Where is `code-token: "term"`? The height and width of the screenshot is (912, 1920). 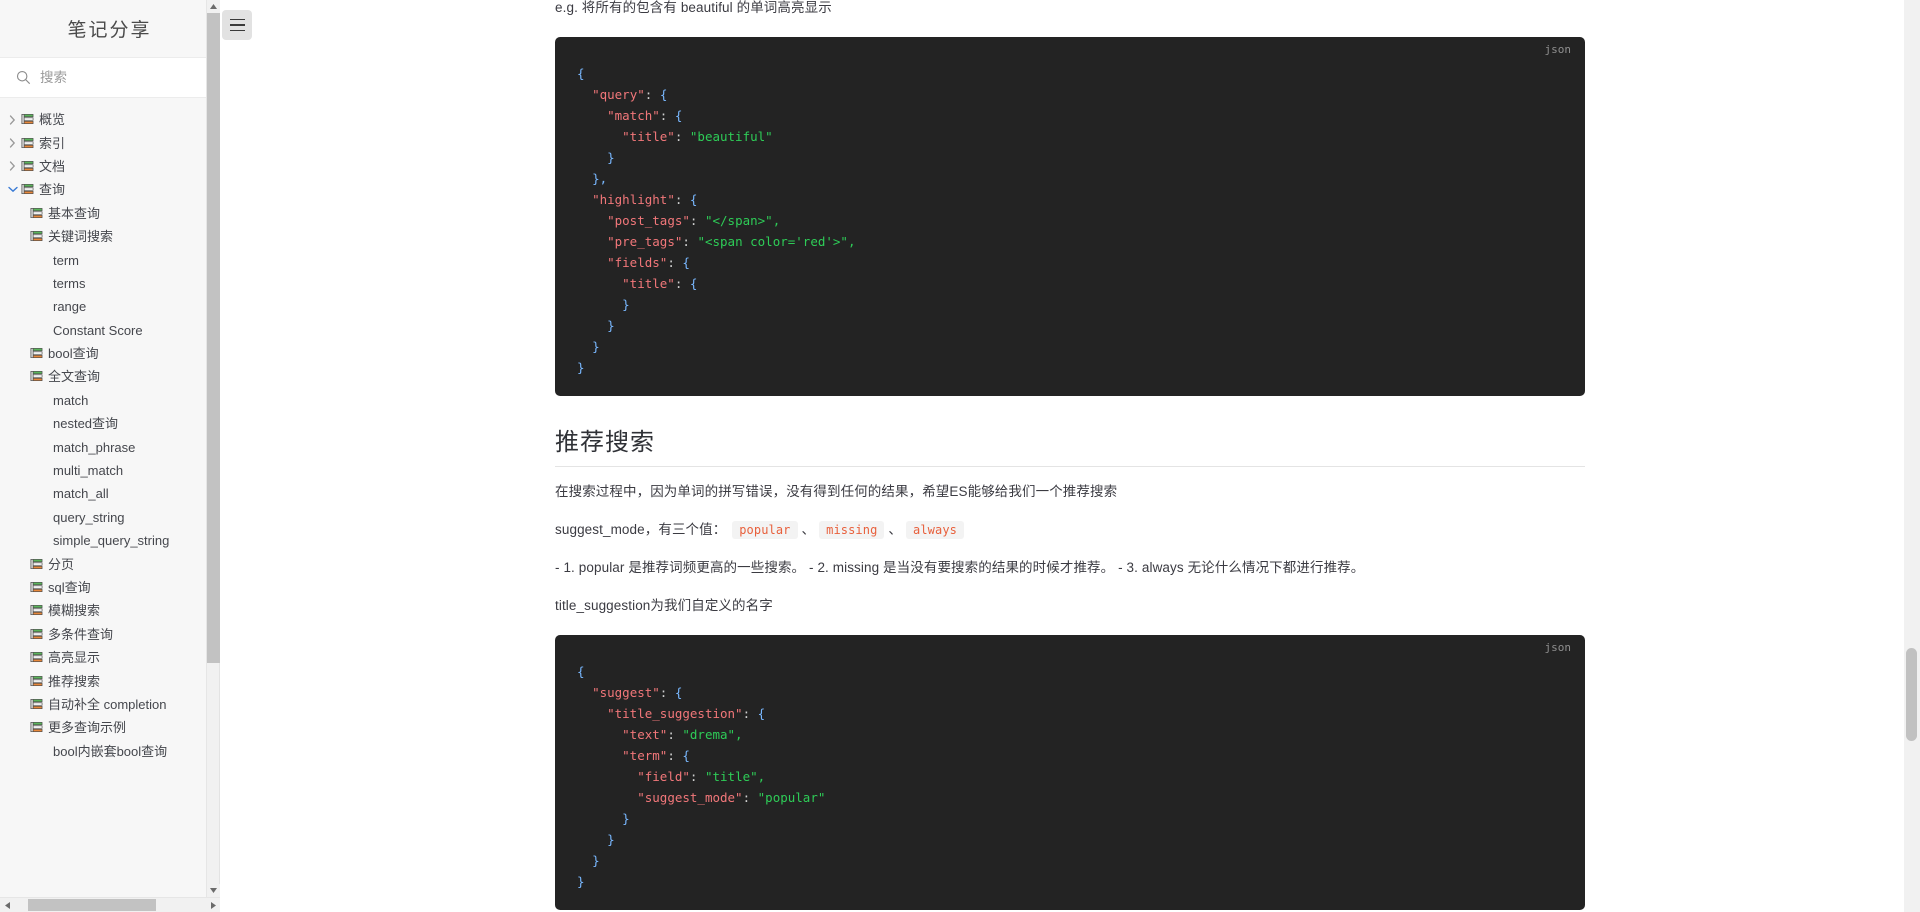 code-token: "term" is located at coordinates (645, 755).